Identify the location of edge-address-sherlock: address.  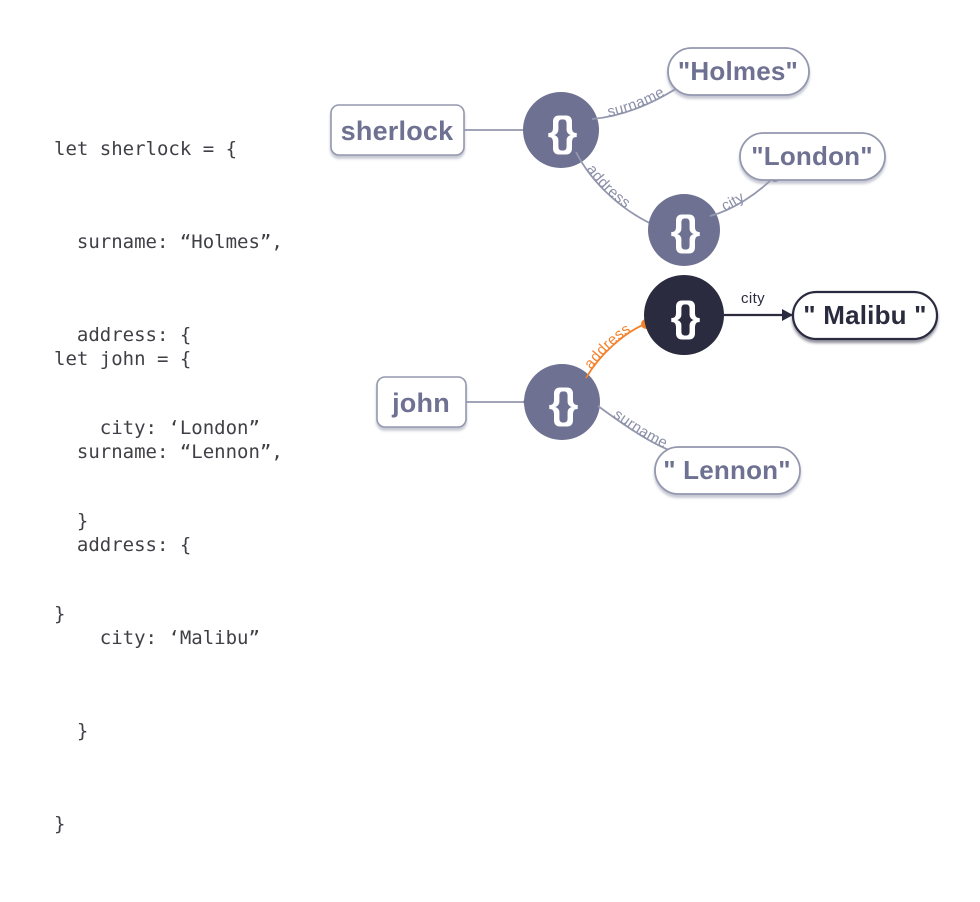
(618, 191).